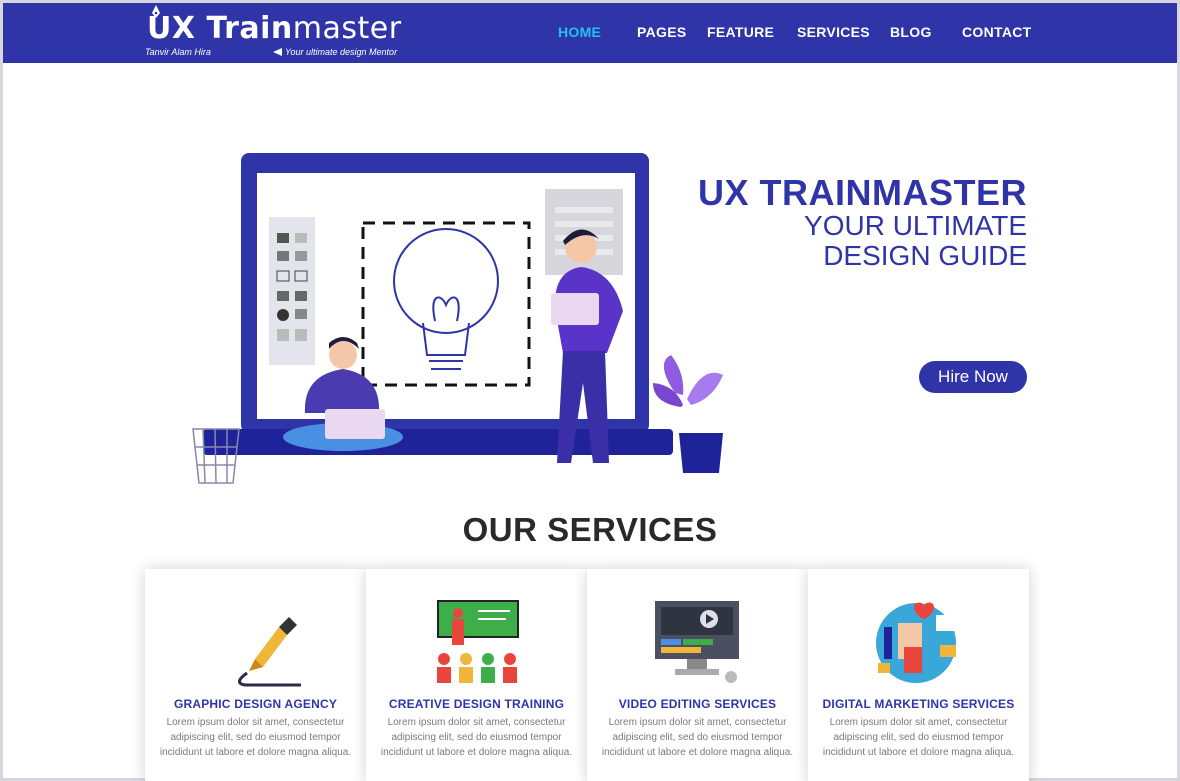 Image resolution: width=1180 pixels, height=781 pixels. I want to click on nav-services: SERVICES, so click(833, 32).